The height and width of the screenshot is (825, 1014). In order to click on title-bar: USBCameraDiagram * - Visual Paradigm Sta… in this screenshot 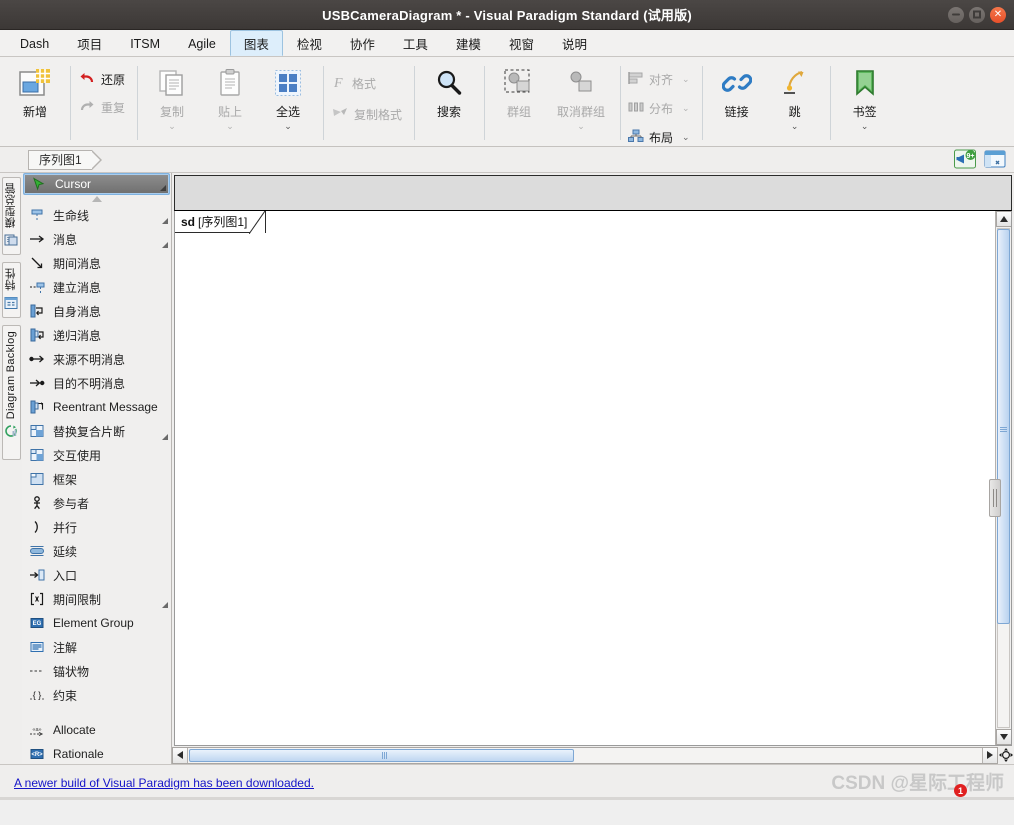, I will do `click(507, 15)`.